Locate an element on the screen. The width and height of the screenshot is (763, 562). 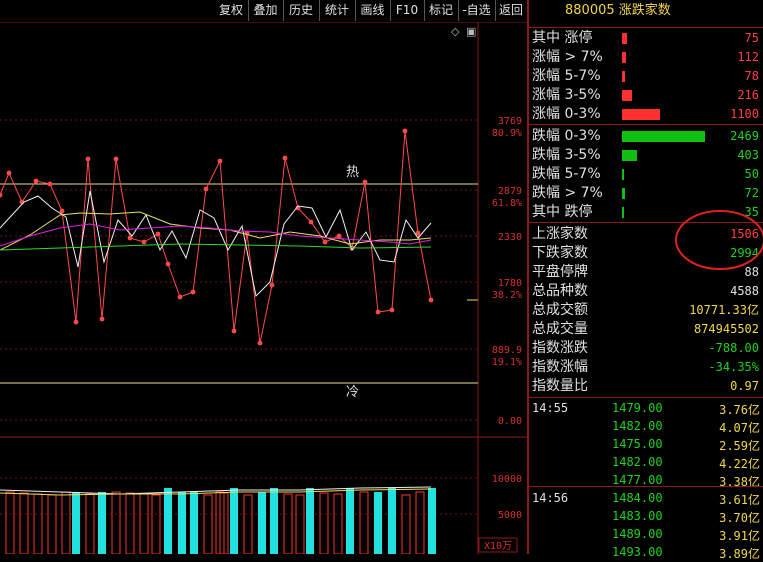
tick-amount: 3.91亿 is located at coordinates (739, 536).